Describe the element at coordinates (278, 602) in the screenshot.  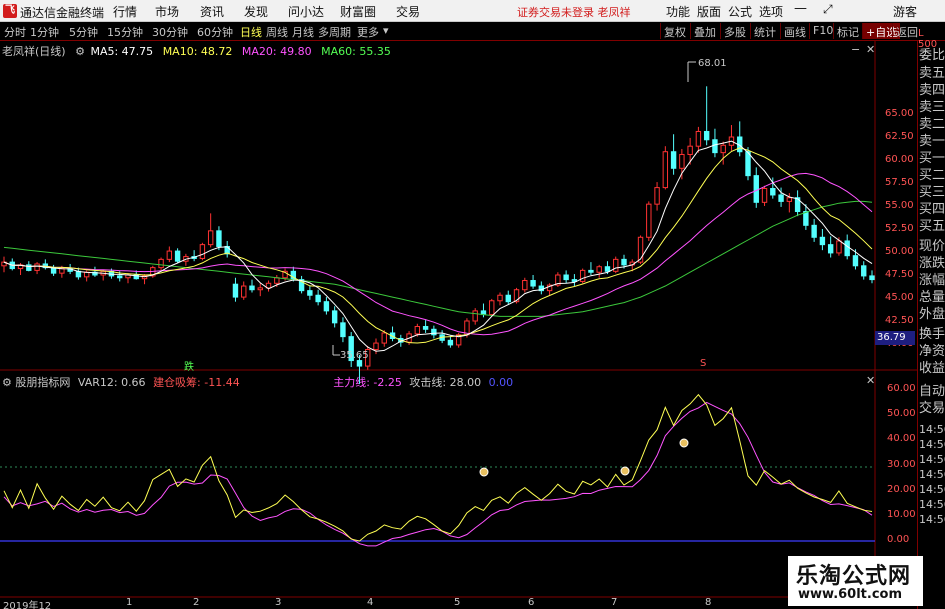
I see `date-axis-label: 3` at that location.